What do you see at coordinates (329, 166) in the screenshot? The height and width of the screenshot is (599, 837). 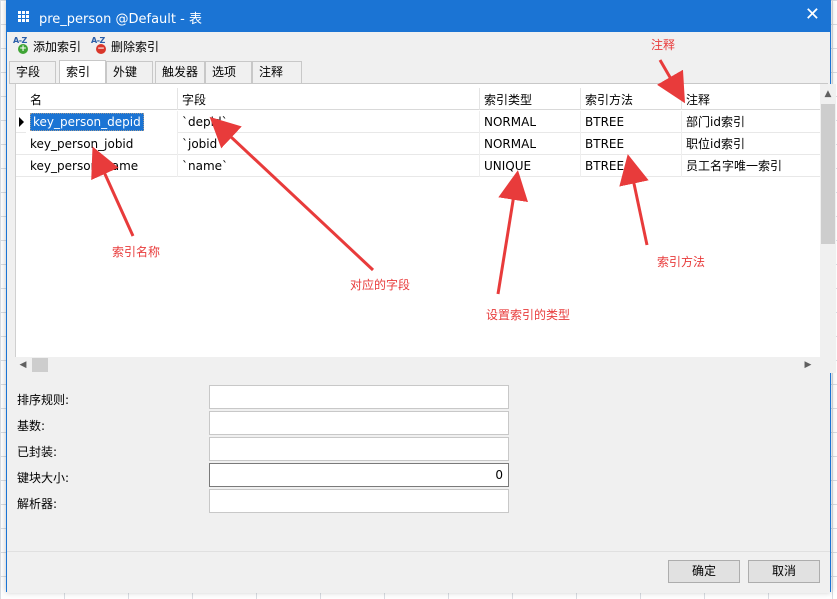 I see `row-field-cell: `name`` at bounding box center [329, 166].